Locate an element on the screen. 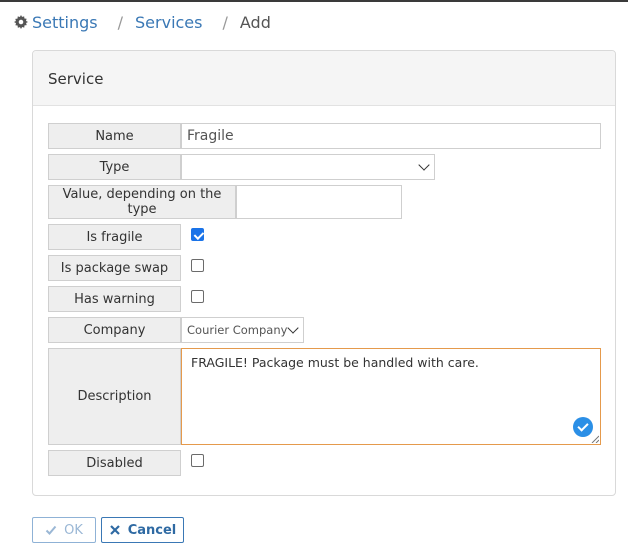 The width and height of the screenshot is (628, 555). value-input is located at coordinates (319, 202).